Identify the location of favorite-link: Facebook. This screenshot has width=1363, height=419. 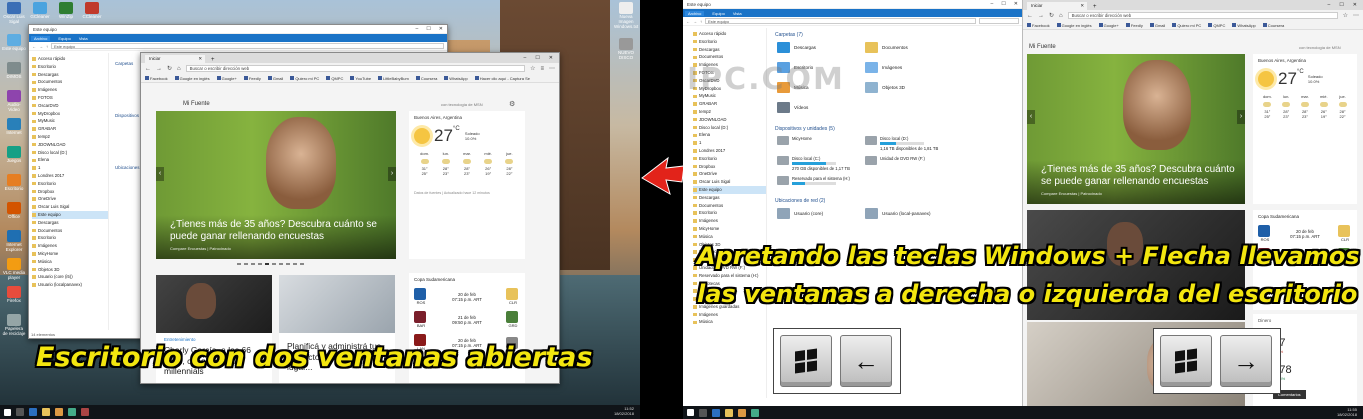
(156, 78).